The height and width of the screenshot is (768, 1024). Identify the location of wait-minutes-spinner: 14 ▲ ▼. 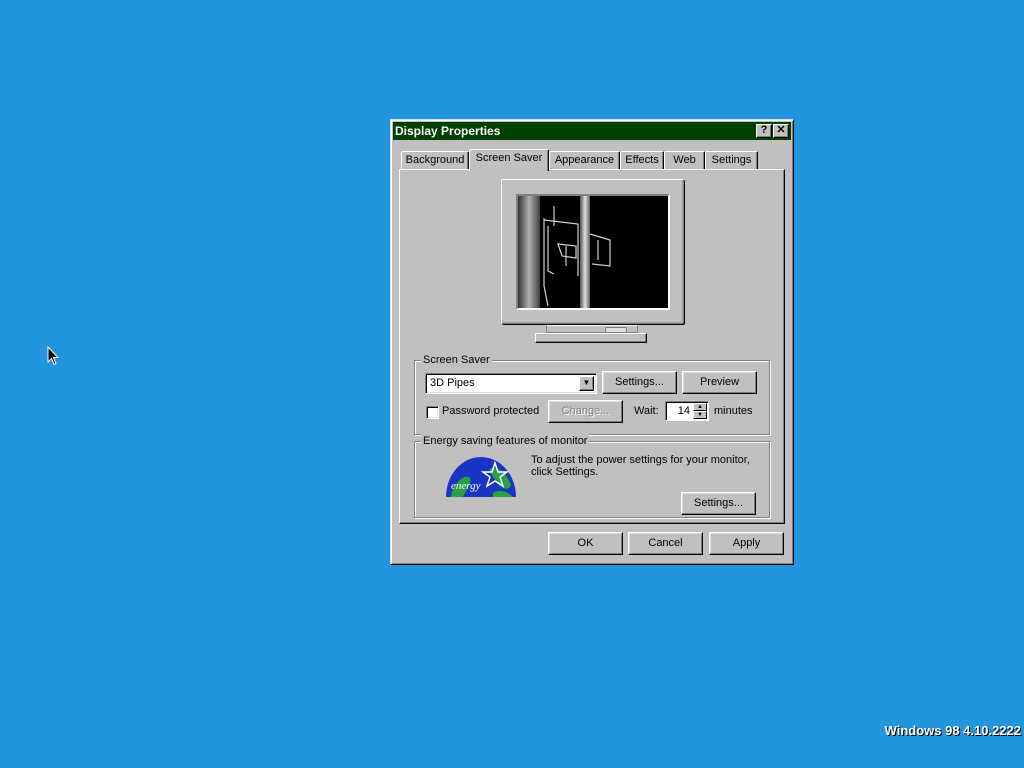
(687, 411).